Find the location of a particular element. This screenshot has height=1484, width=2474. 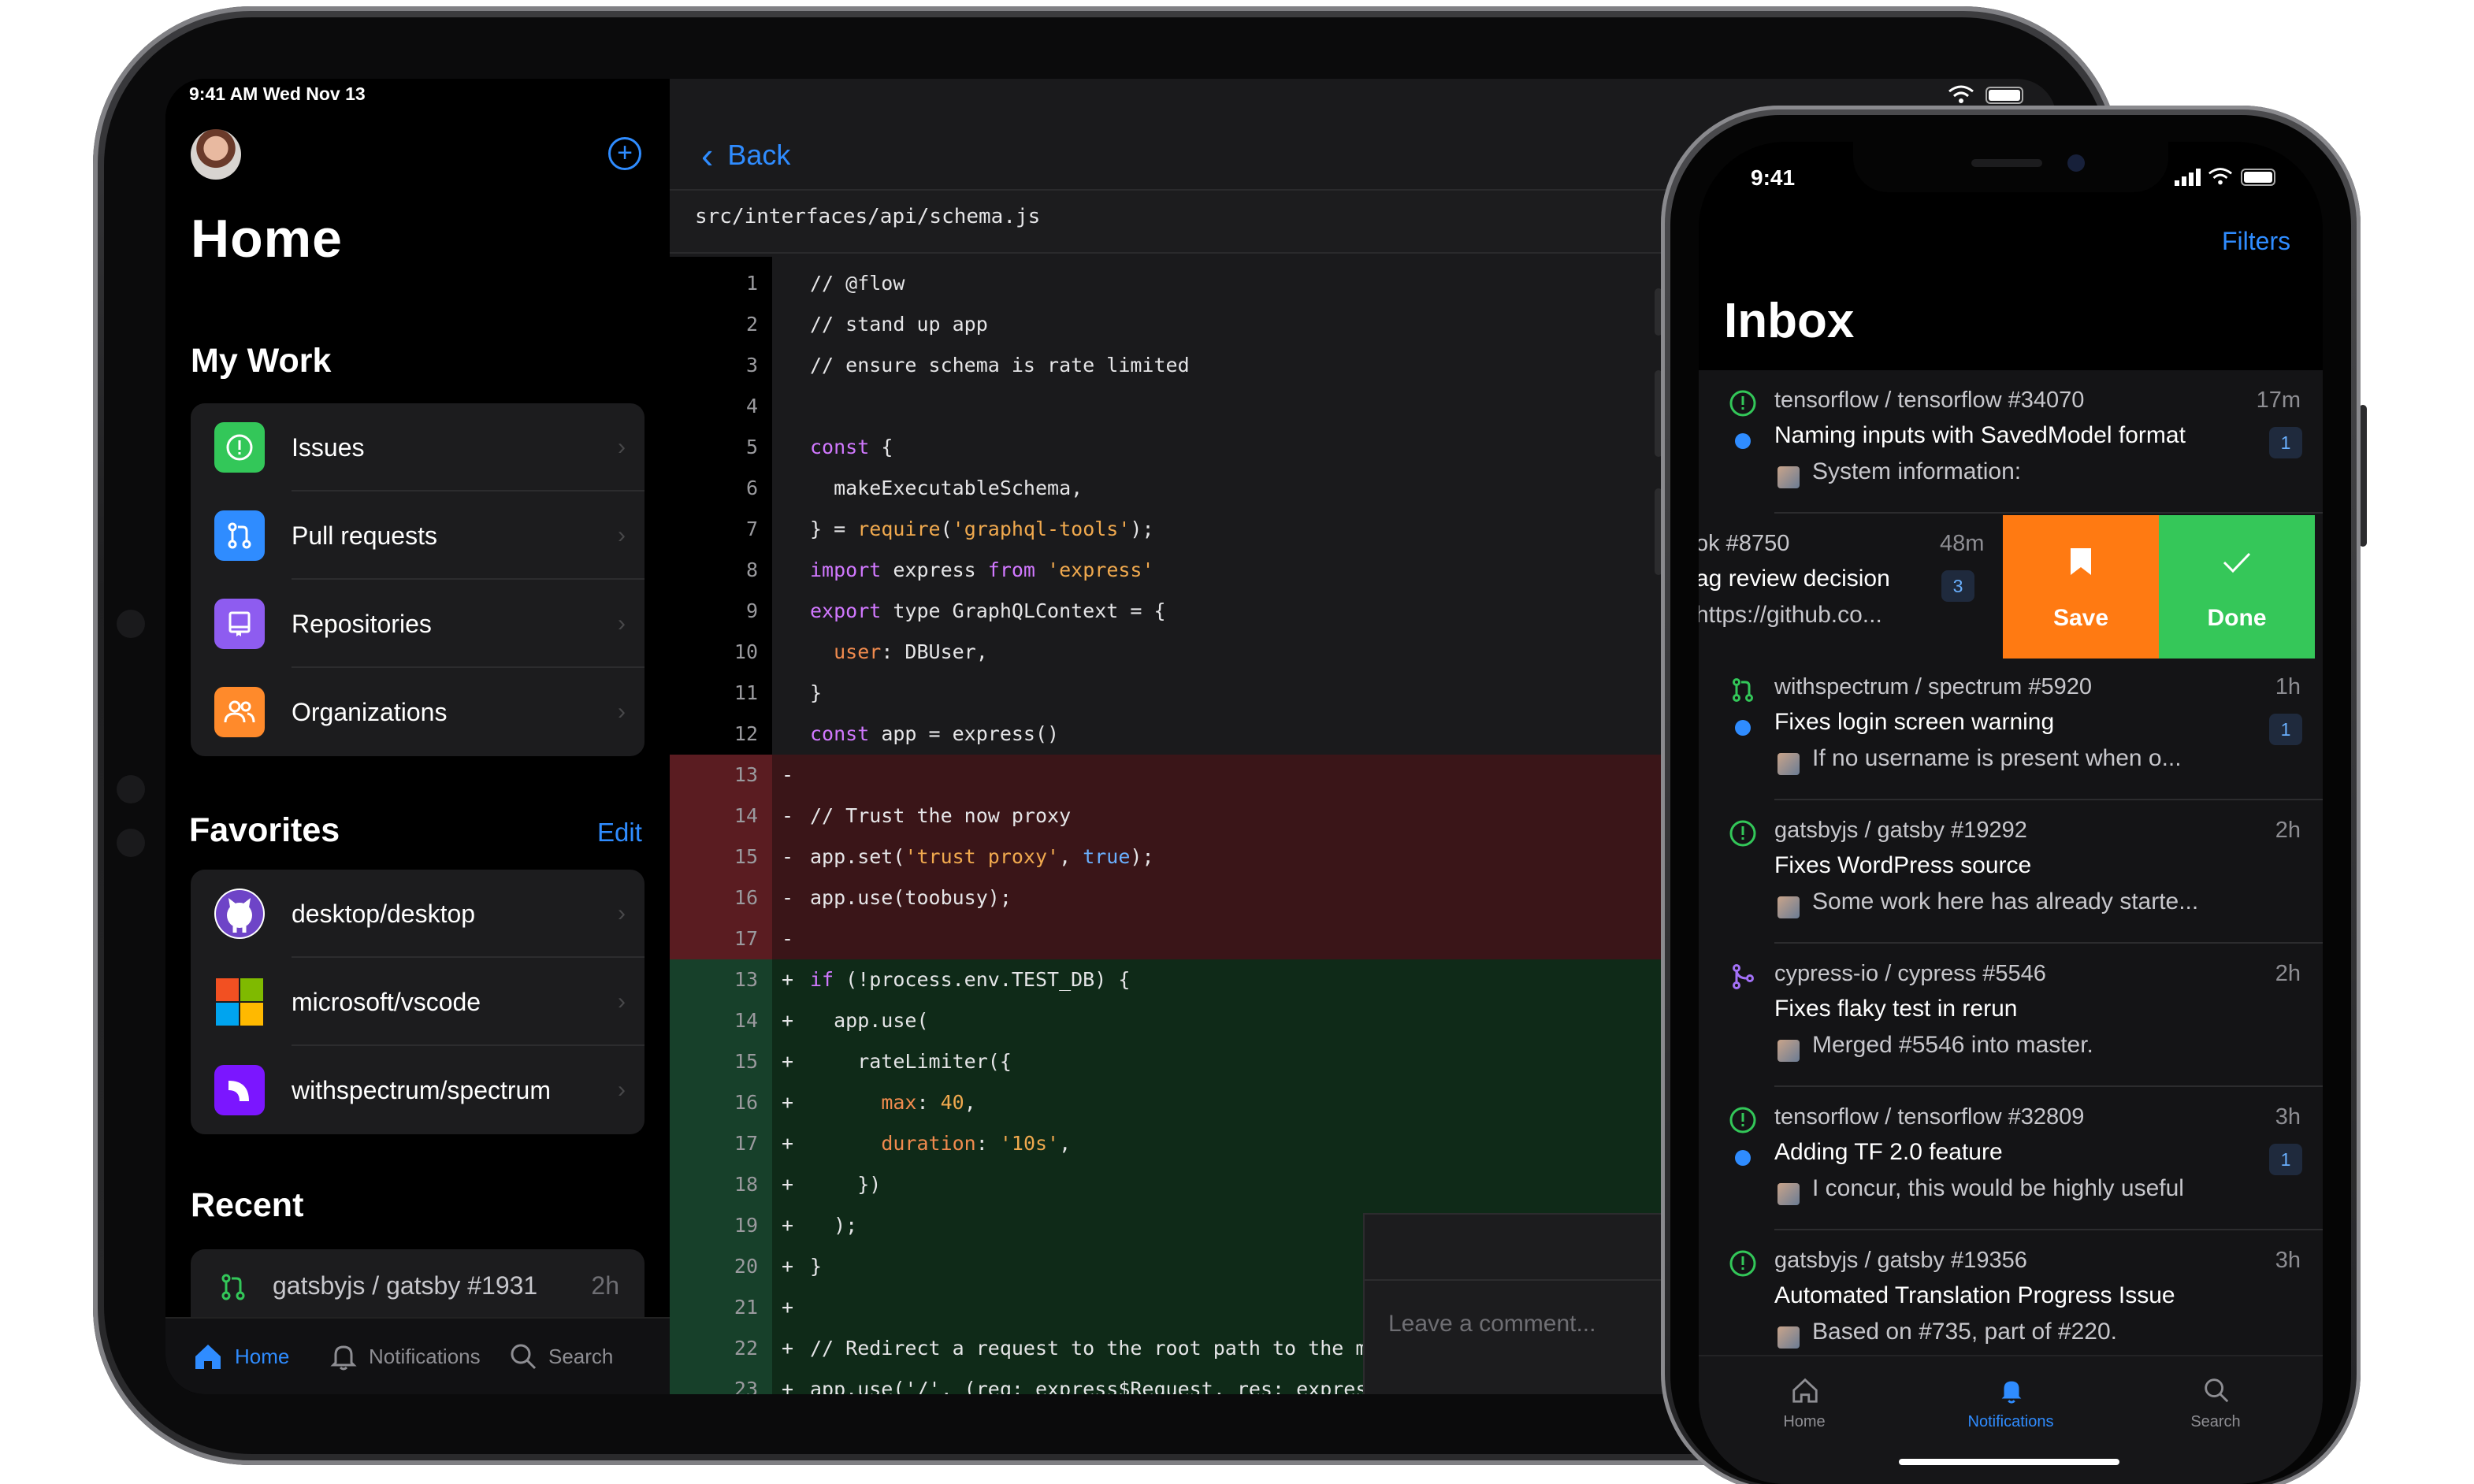

ipad-sensor is located at coordinates (131, 789).